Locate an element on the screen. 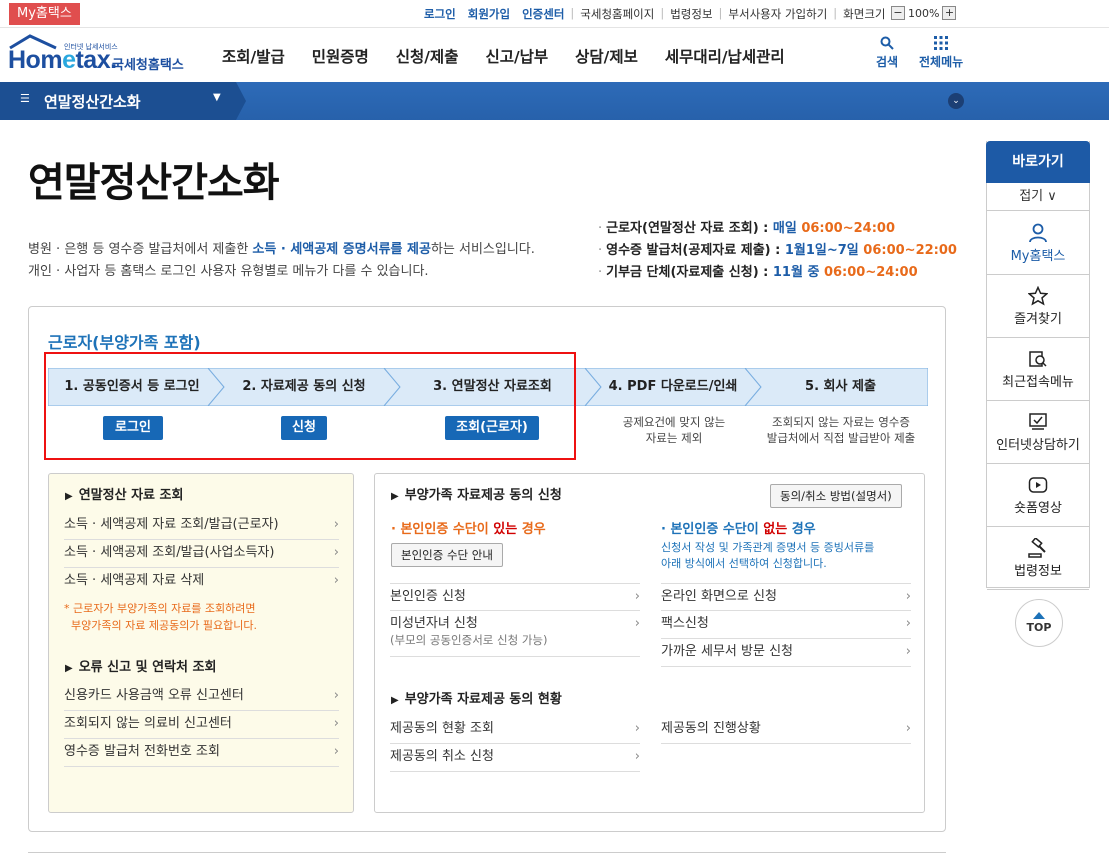  quick-law-info: 법령정보 is located at coordinates (1038, 558).